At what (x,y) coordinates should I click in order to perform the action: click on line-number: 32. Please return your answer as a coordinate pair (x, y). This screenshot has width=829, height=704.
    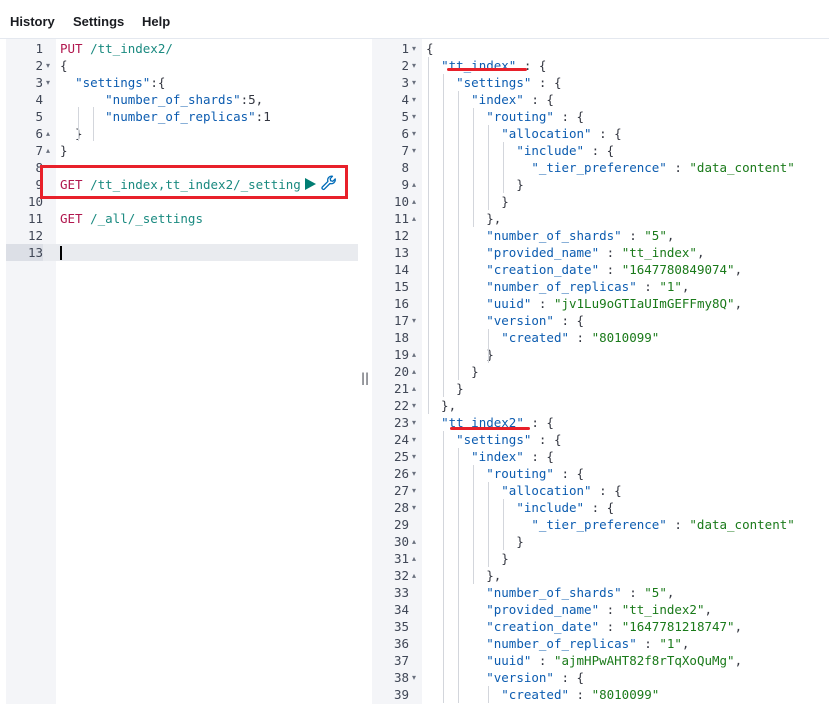
    Looking at the image, I should click on (401, 575).